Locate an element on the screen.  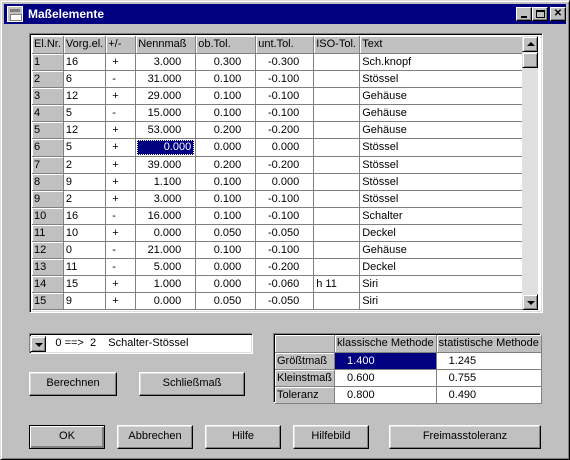
cell-nennmass: 5.000 is located at coordinates (166, 267).